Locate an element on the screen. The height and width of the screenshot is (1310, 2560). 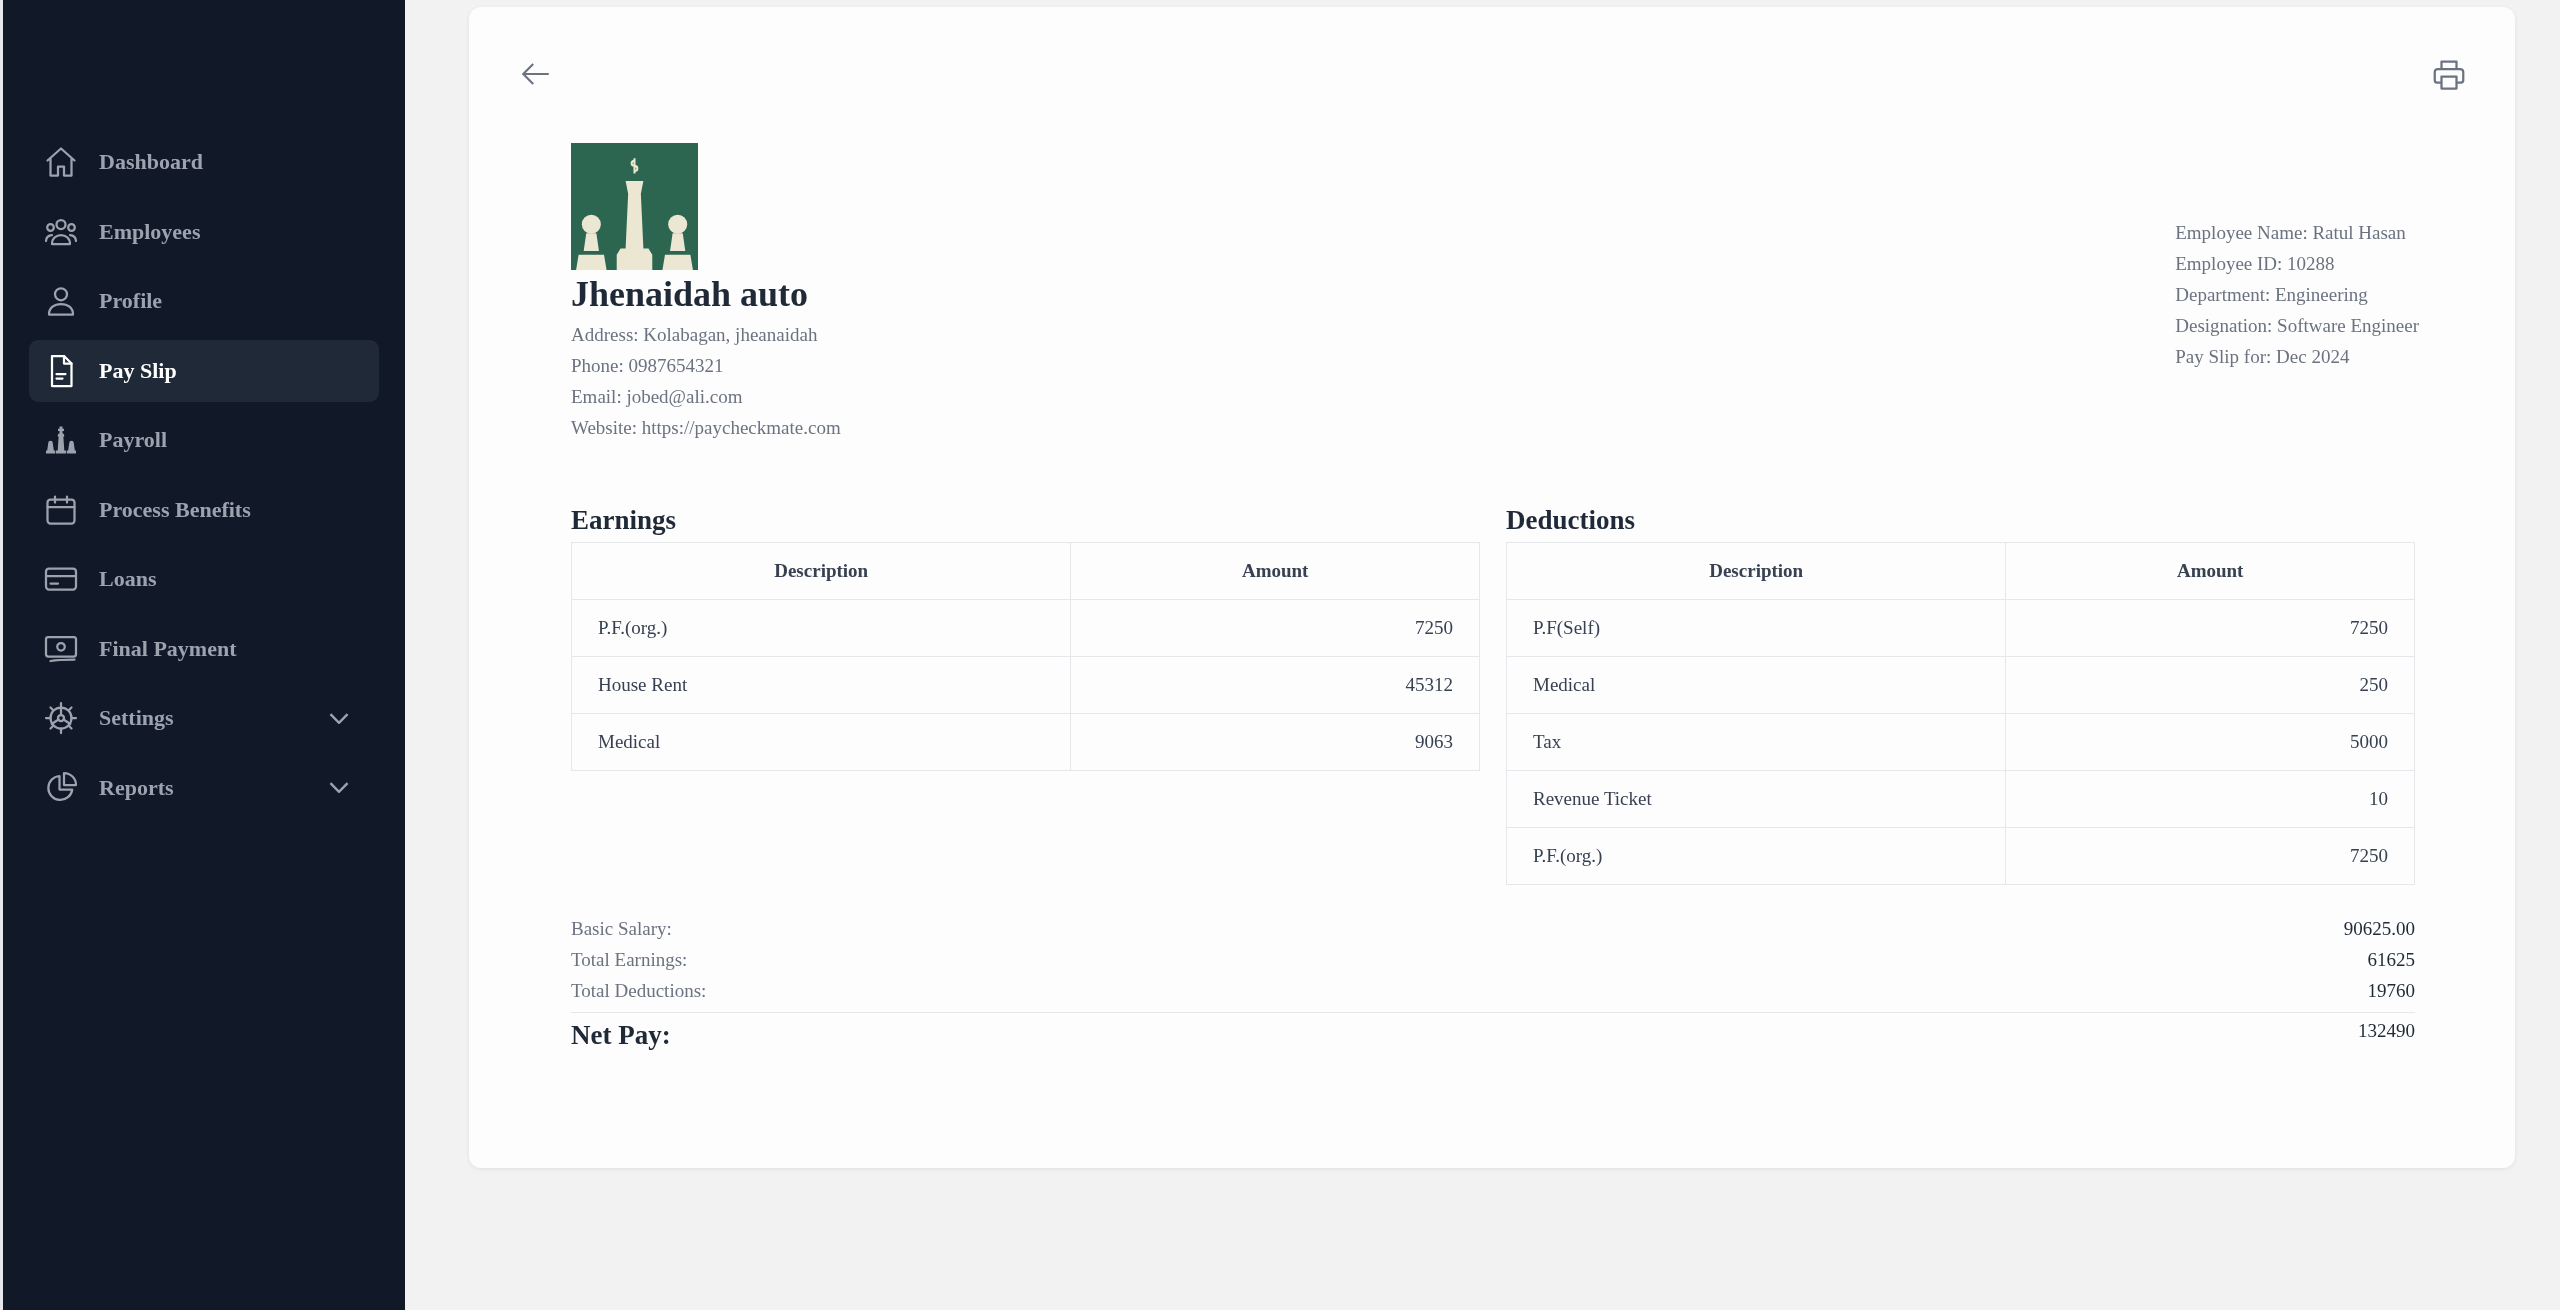
table-cell: 9063 is located at coordinates (1275, 742).